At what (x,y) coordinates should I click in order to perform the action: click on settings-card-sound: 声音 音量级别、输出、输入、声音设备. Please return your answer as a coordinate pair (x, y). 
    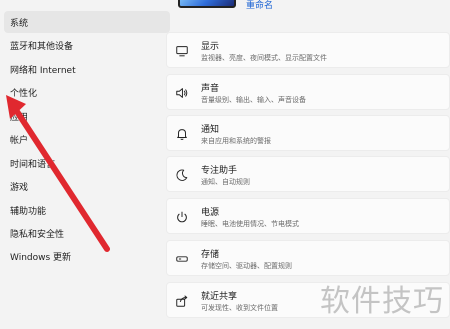
    Looking at the image, I should click on (308, 92).